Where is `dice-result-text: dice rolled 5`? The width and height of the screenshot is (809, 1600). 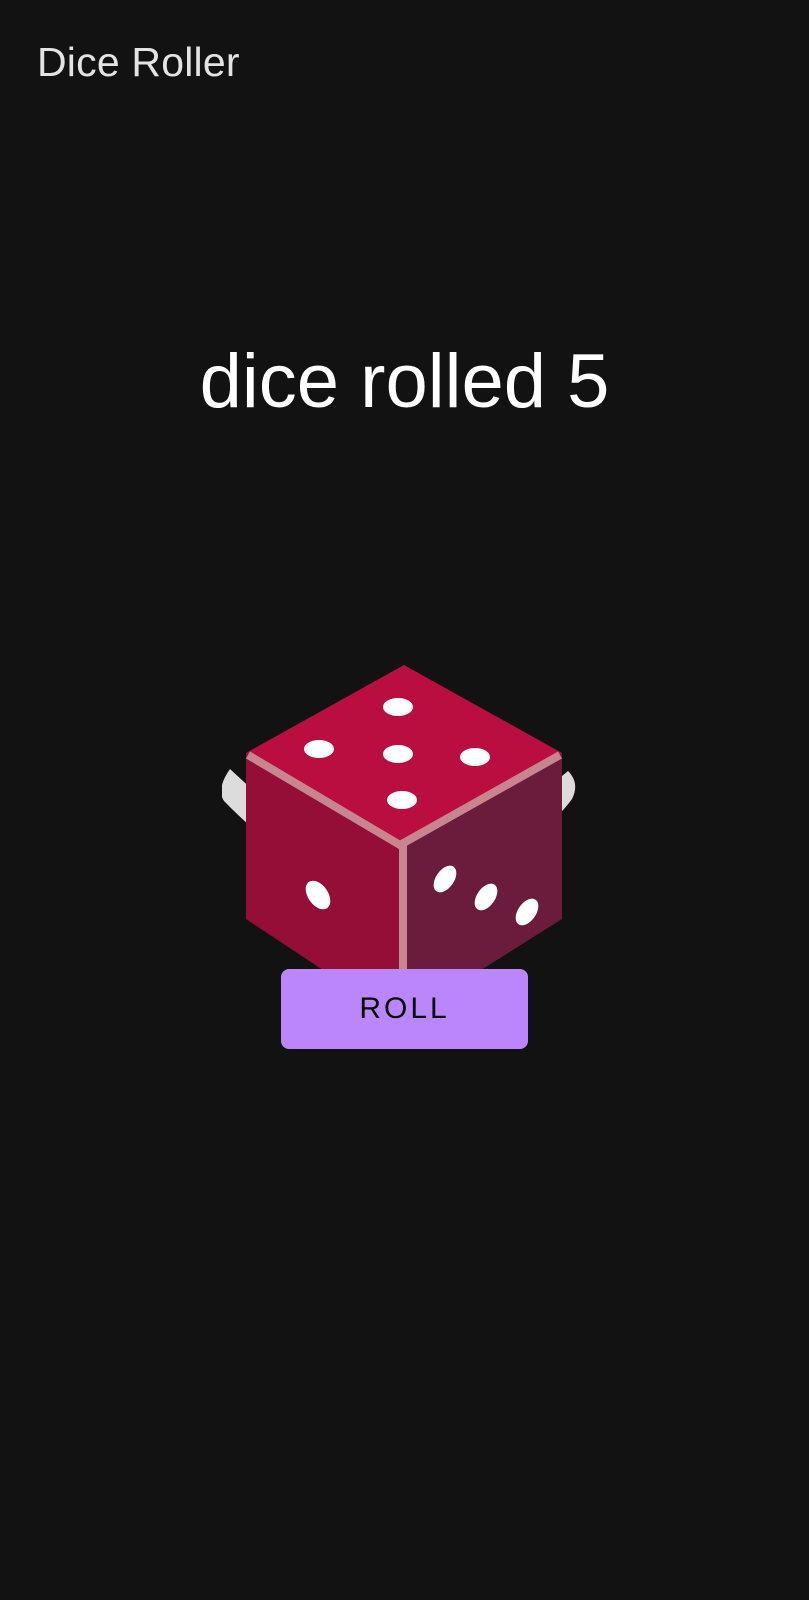 dice-result-text: dice rolled 5 is located at coordinates (404, 381).